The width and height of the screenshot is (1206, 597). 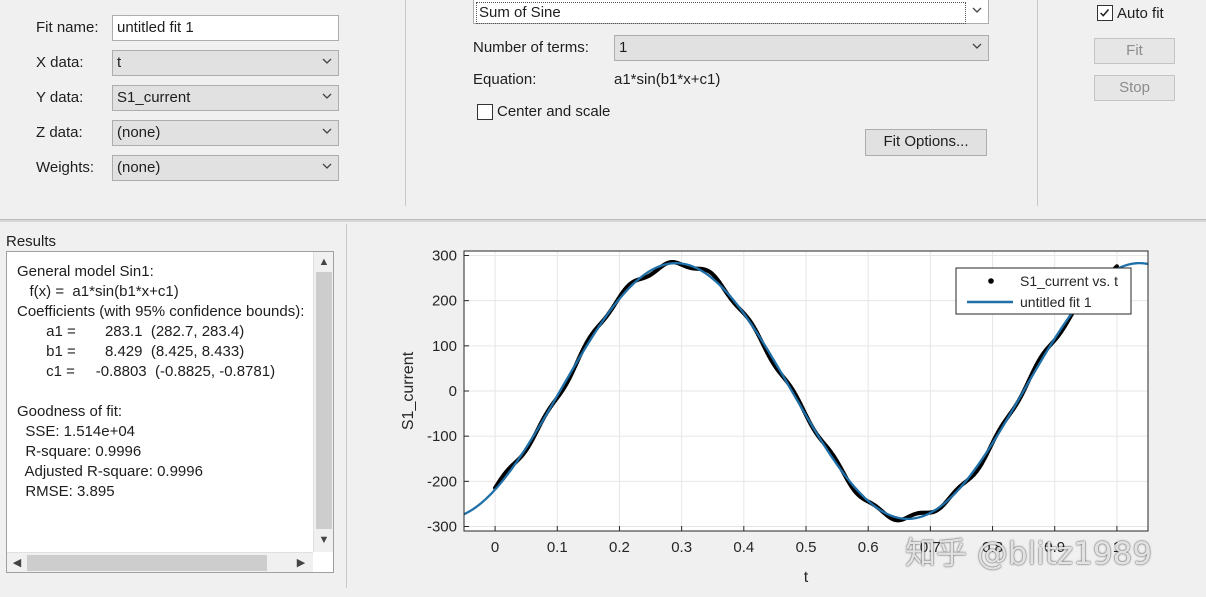 I want to click on equation-label: Equation:, so click(x=505, y=79).